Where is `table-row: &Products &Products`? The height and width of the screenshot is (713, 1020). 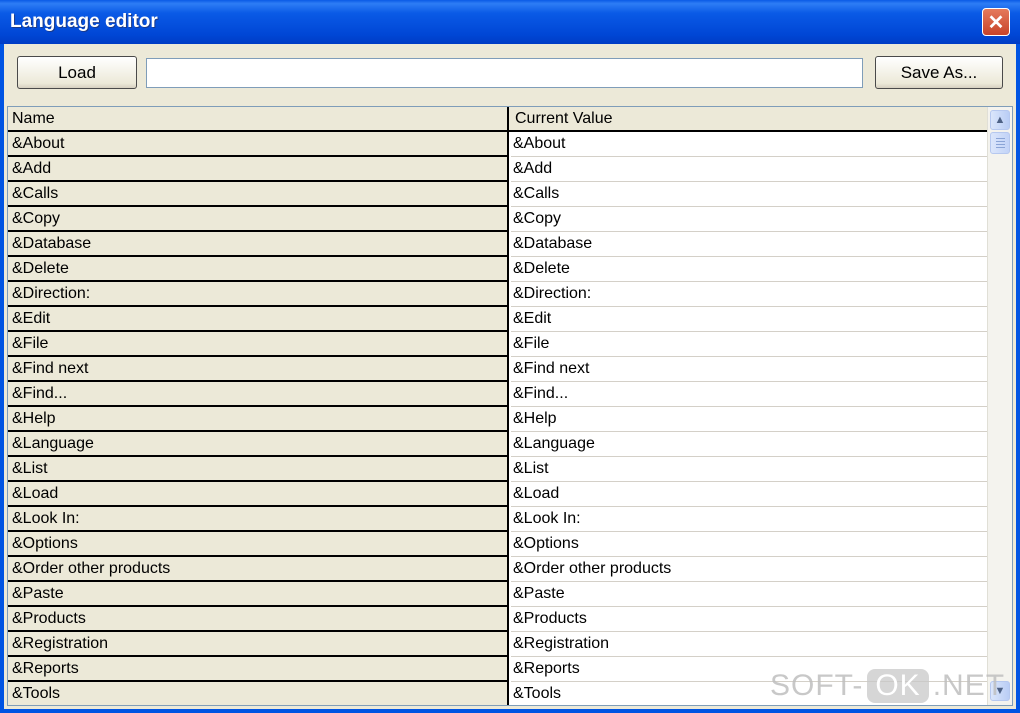
table-row: &Products &Products is located at coordinates (497, 619).